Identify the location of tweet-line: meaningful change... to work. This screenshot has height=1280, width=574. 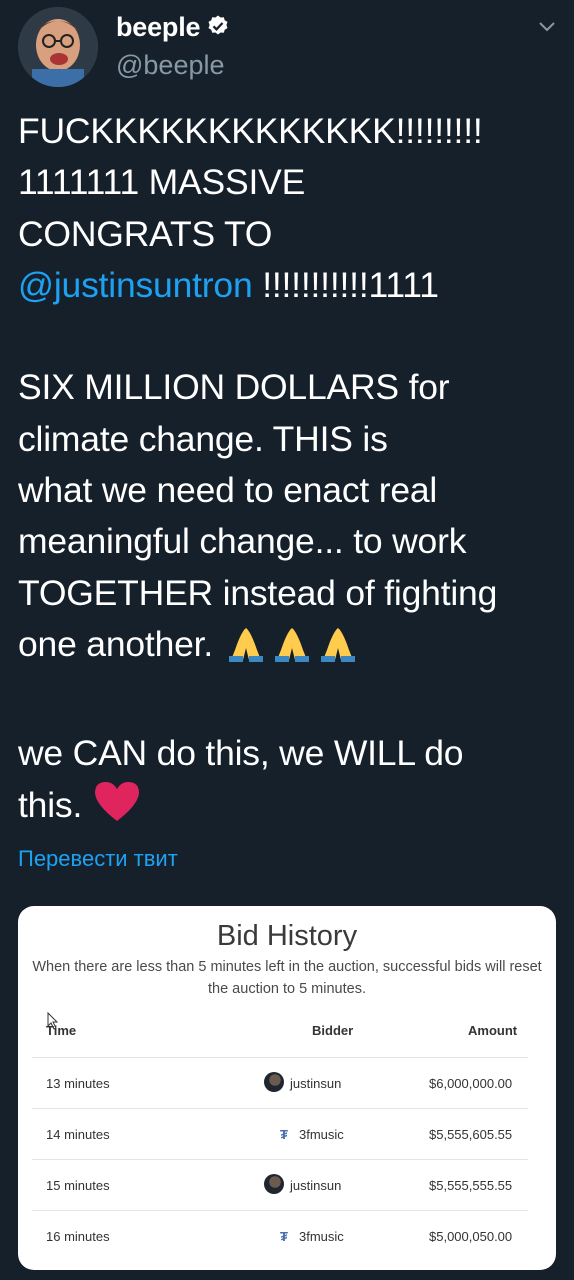
(242, 541).